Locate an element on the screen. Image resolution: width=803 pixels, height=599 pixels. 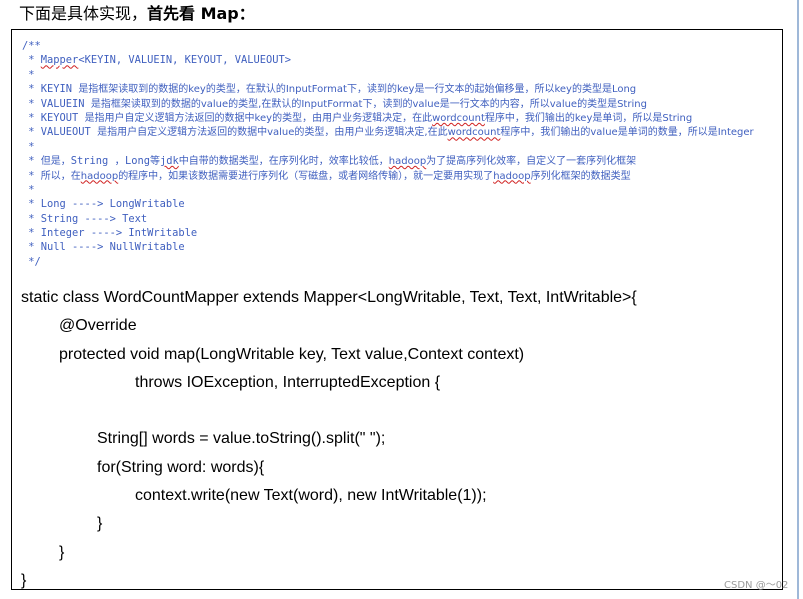
heading-bold: 首先看 Map： is located at coordinates (201, 13).